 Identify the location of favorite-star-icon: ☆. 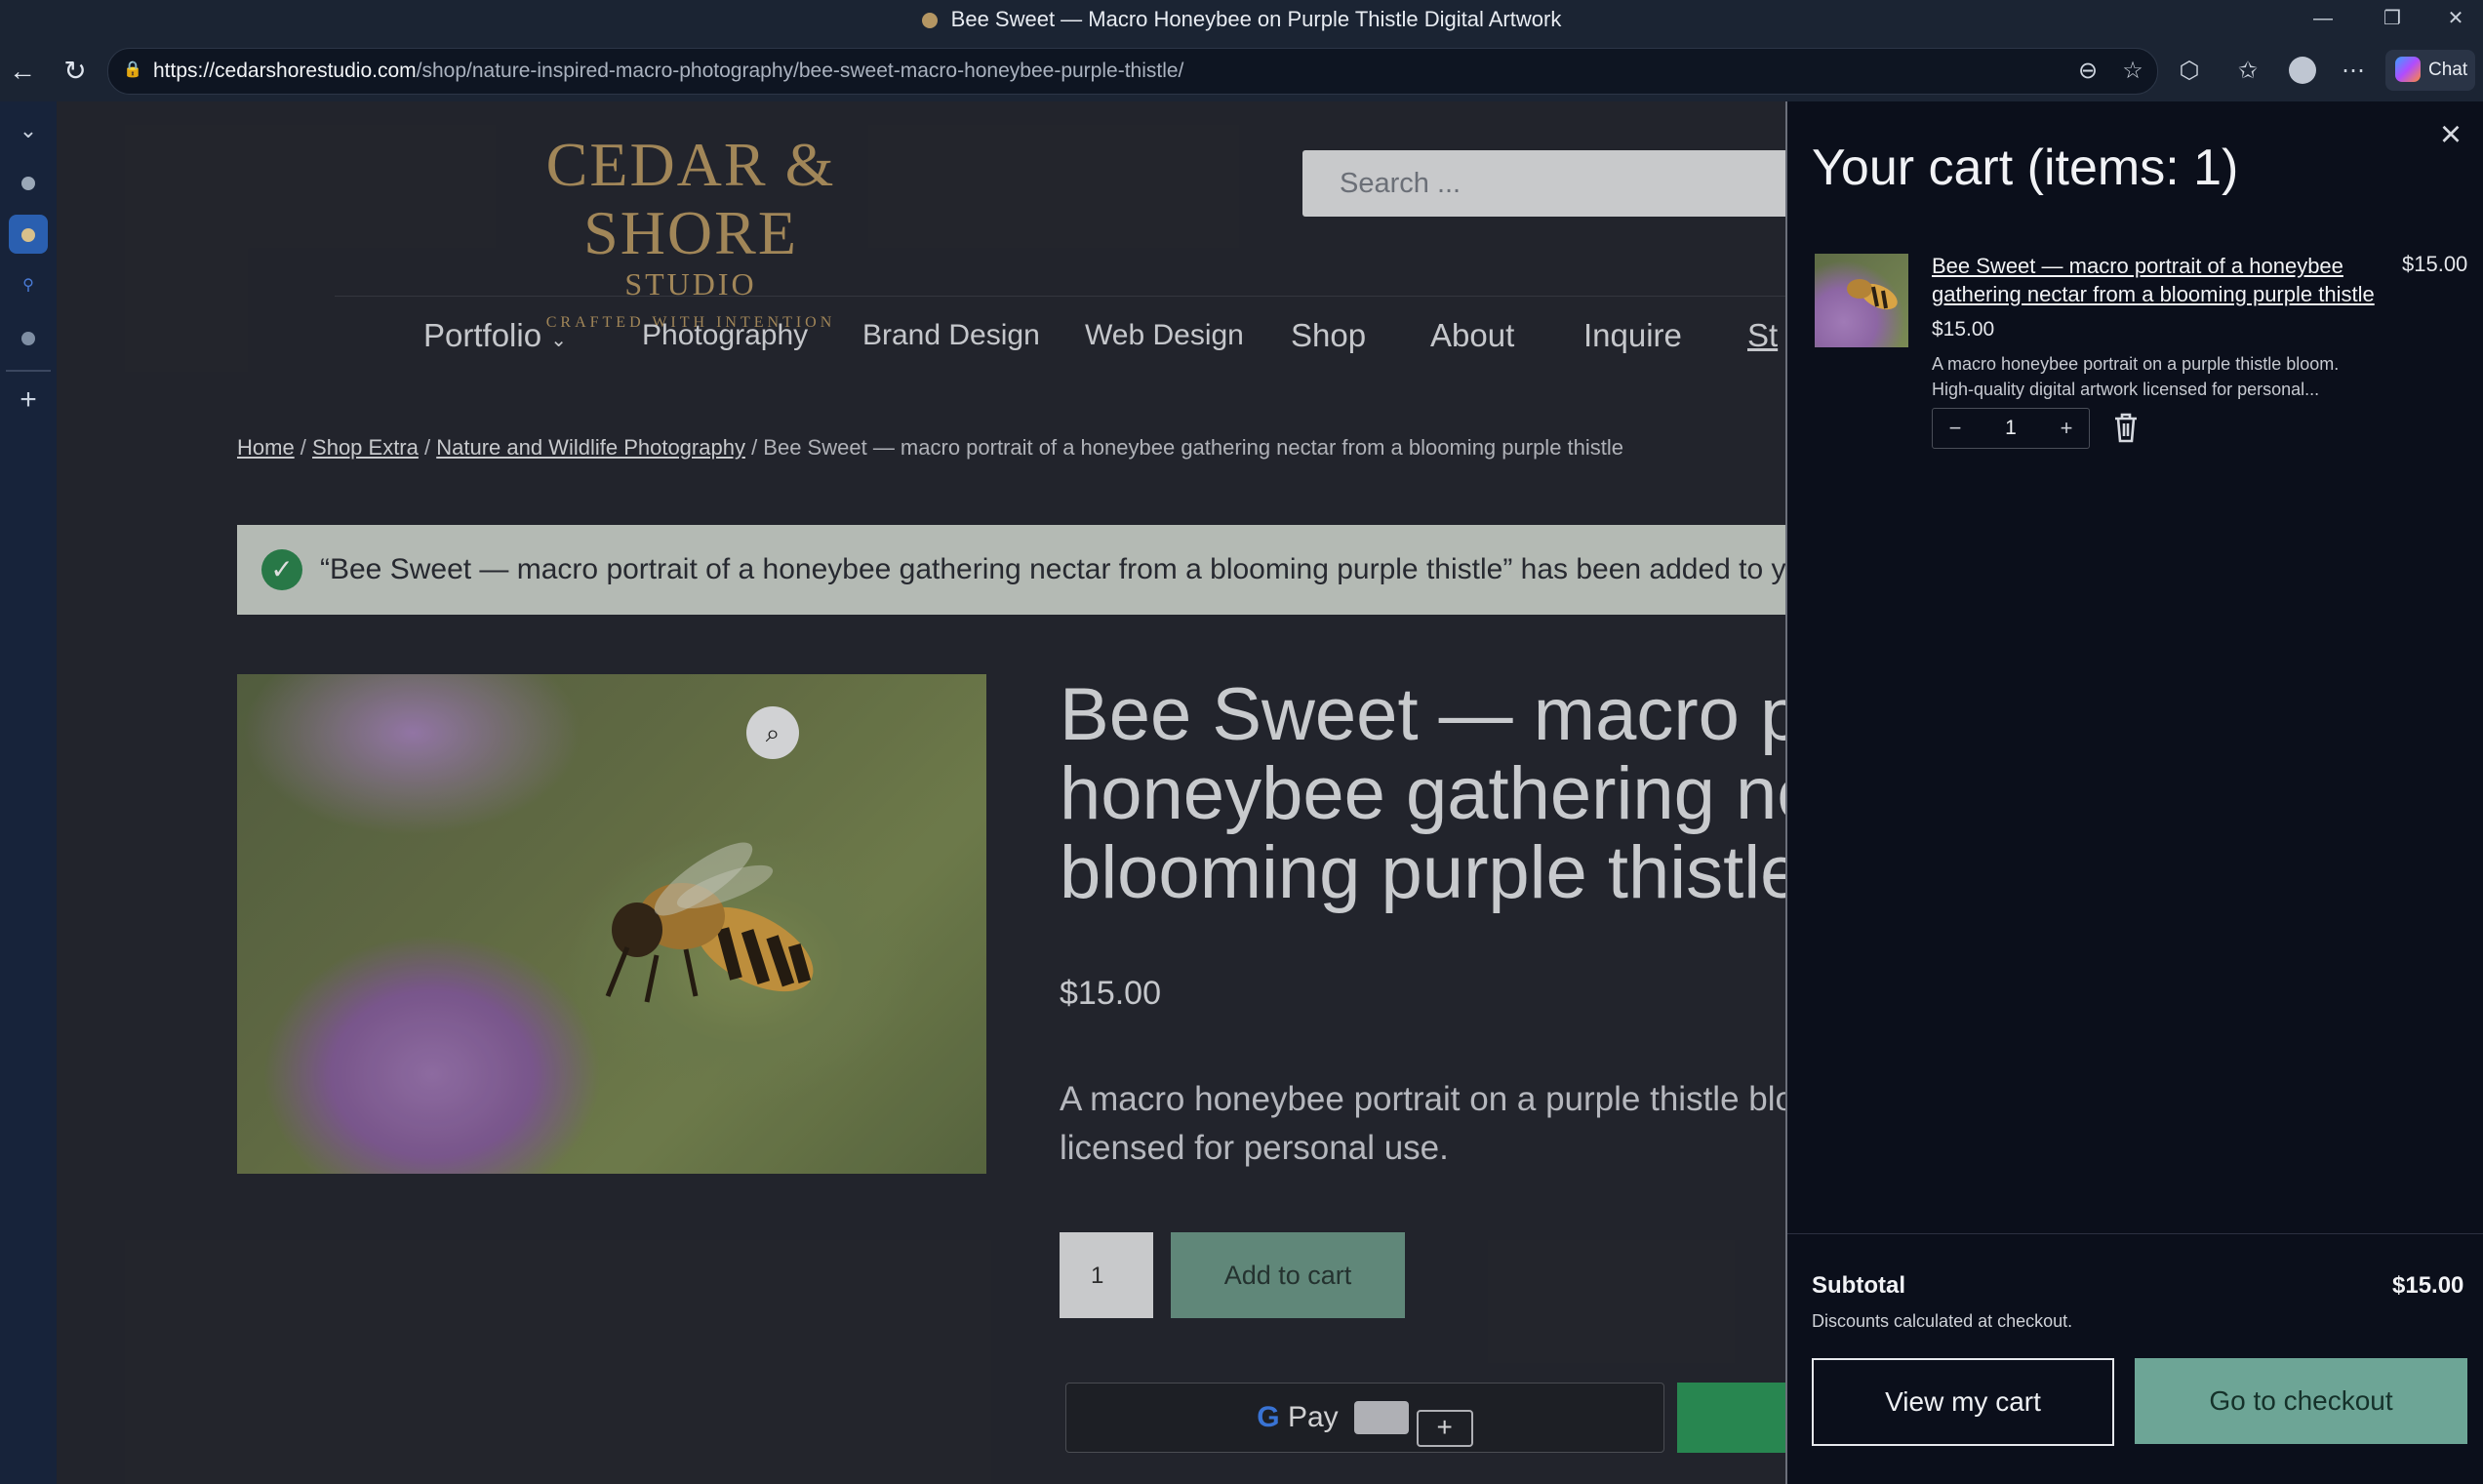
(2132, 71).